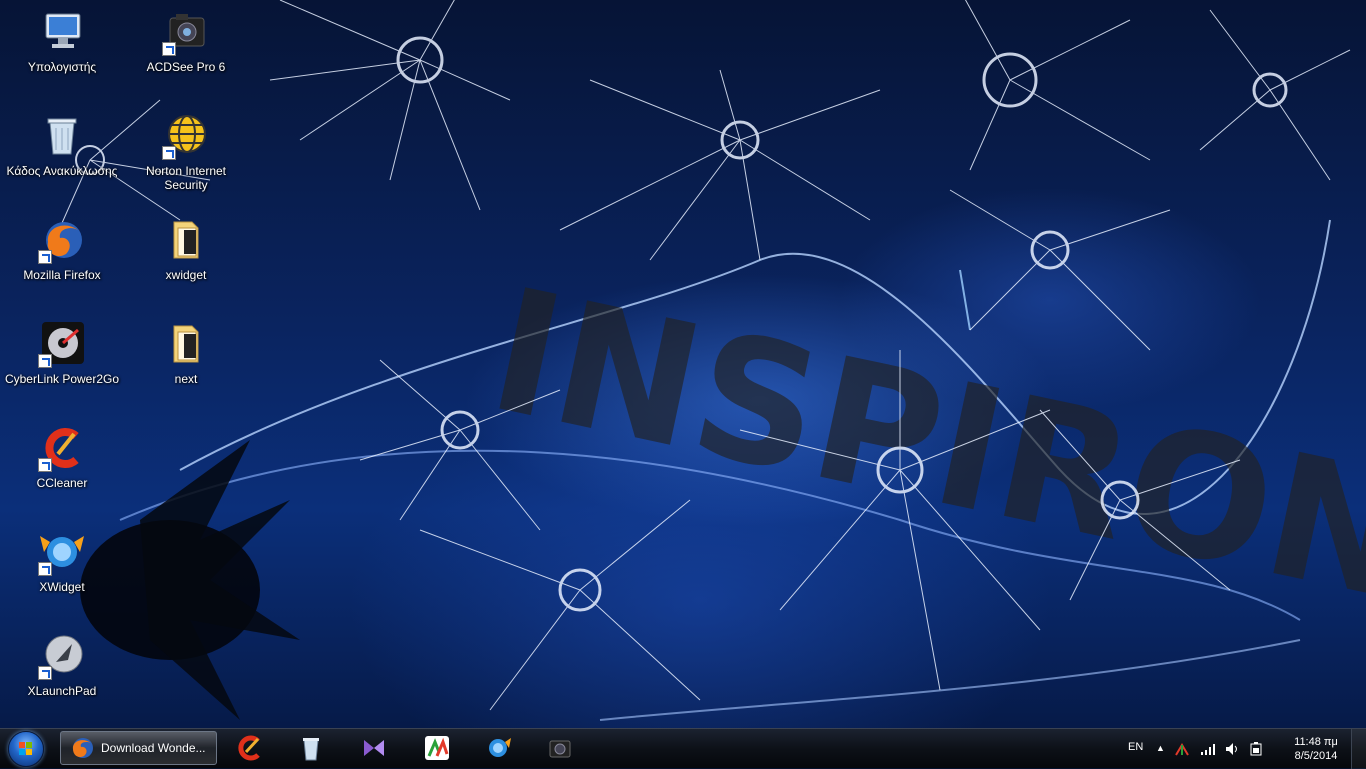 Image resolution: width=1366 pixels, height=769 pixels. What do you see at coordinates (62, 344) in the screenshot?
I see `disc-icon` at bounding box center [62, 344].